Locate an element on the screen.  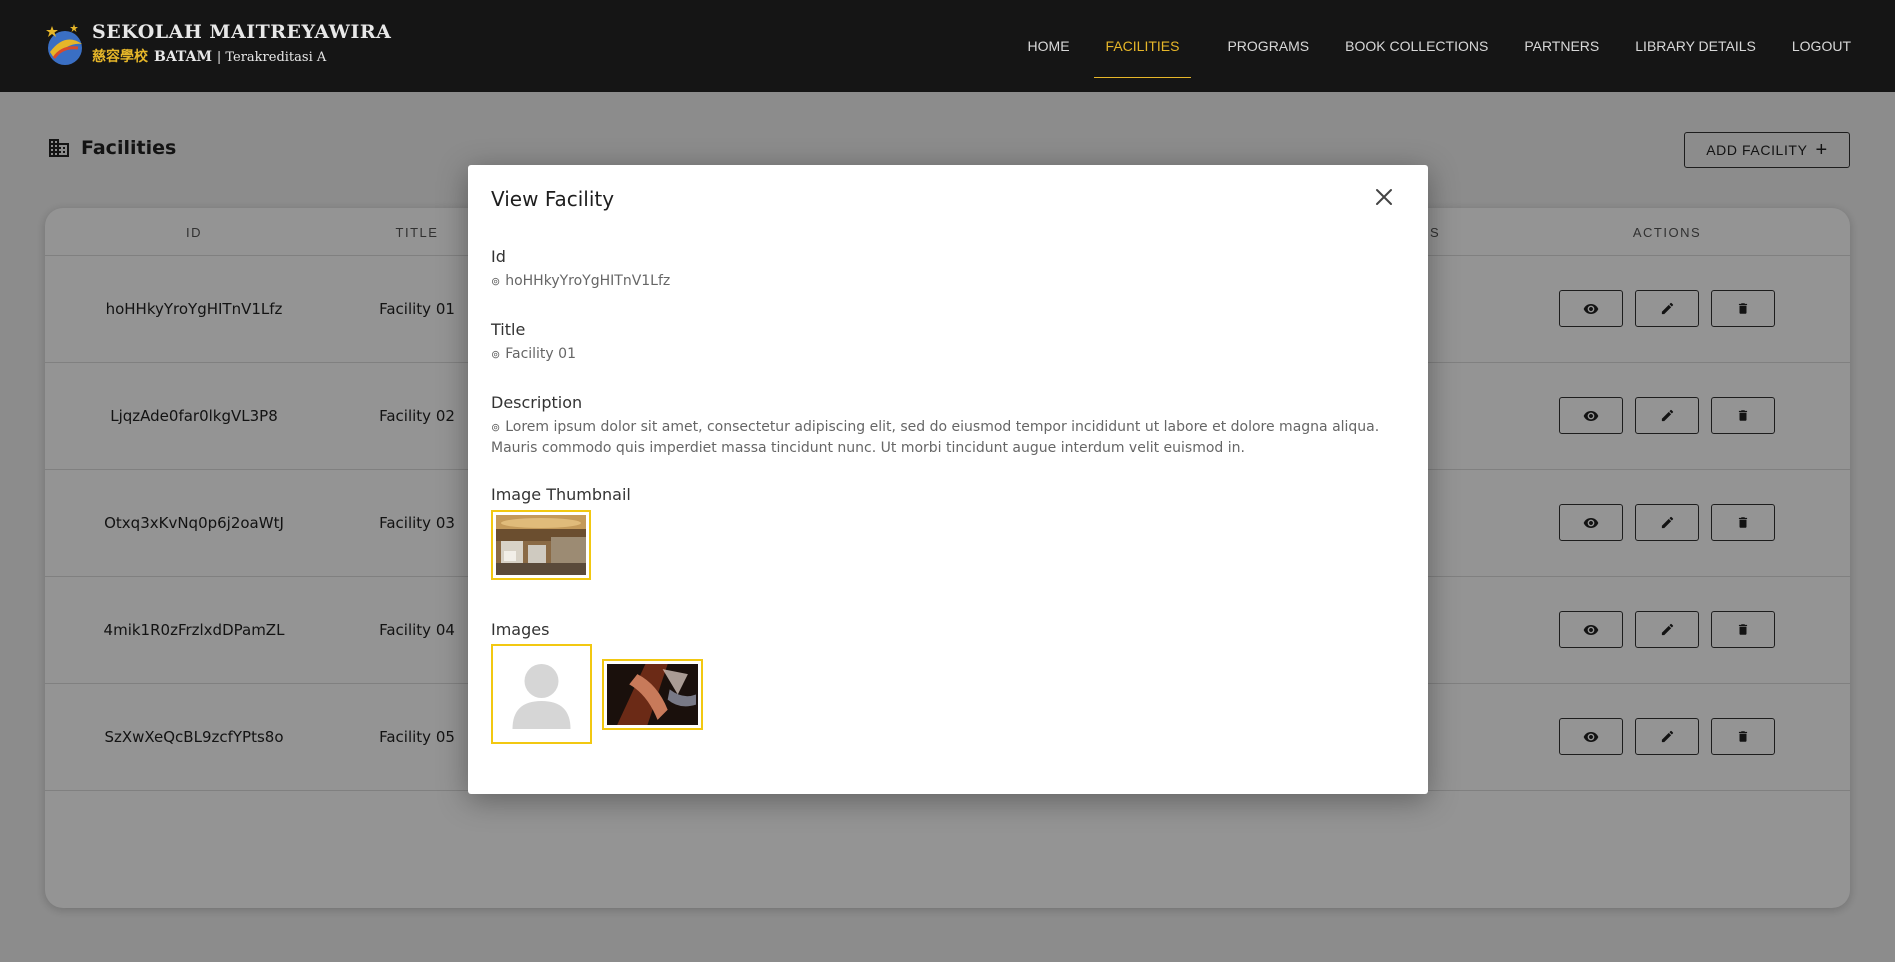
dialog-title: View Facility is located at coordinates (553, 199).